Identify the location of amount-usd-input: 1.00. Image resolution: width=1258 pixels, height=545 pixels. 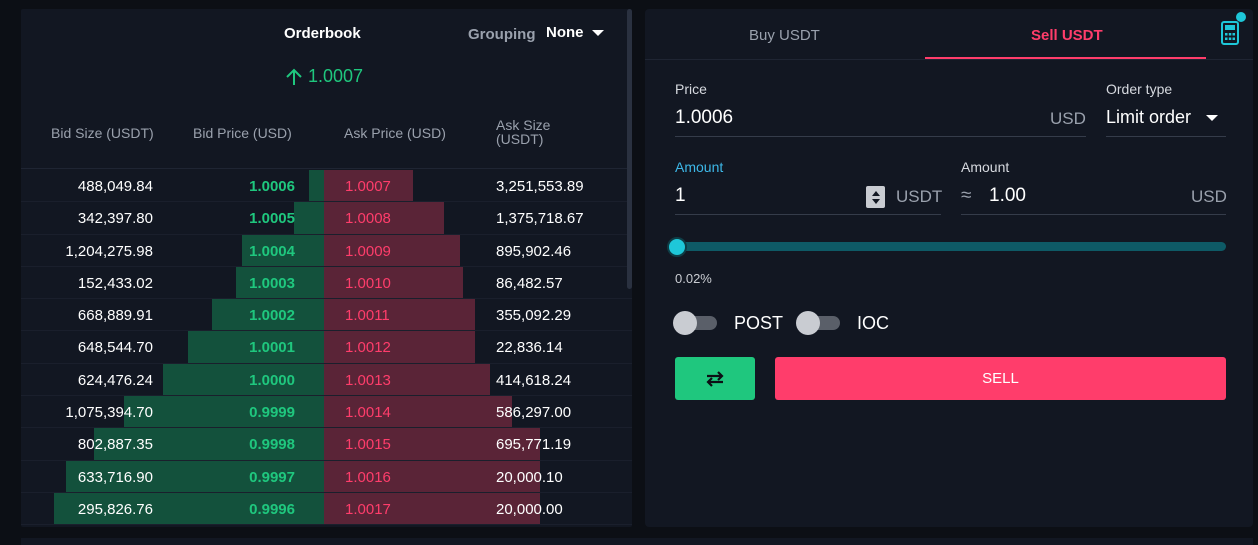
(1007, 196).